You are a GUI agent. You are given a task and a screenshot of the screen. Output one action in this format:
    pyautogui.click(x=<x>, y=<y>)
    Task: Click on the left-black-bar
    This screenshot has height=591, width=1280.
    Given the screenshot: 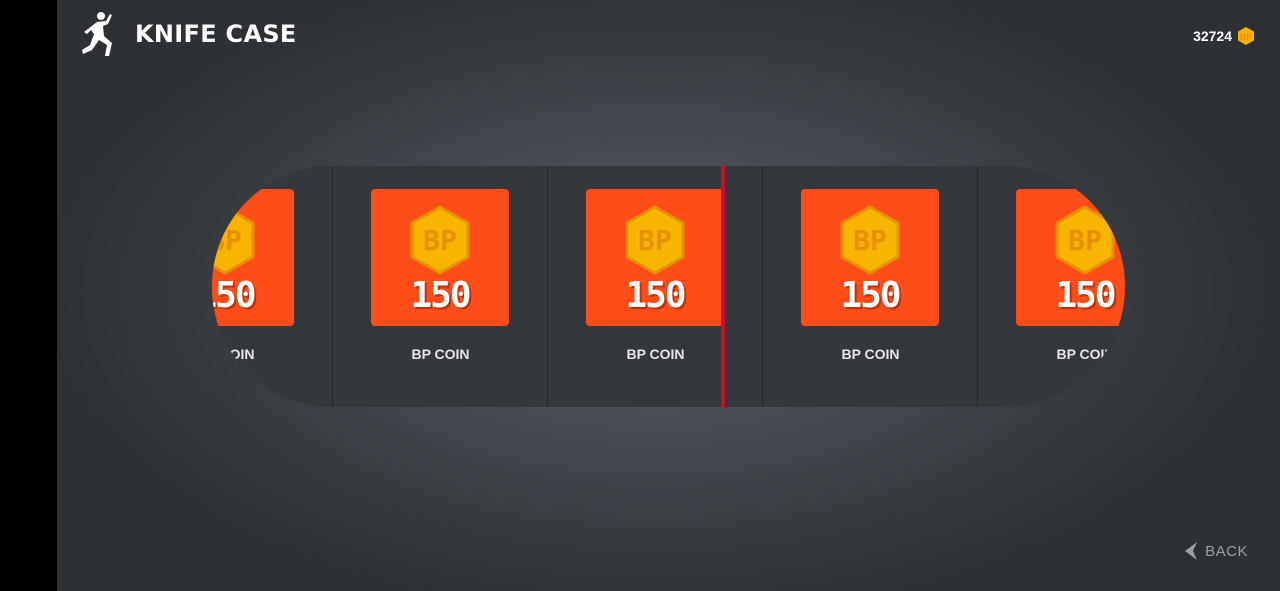 What is the action you would take?
    pyautogui.click(x=28, y=295)
    